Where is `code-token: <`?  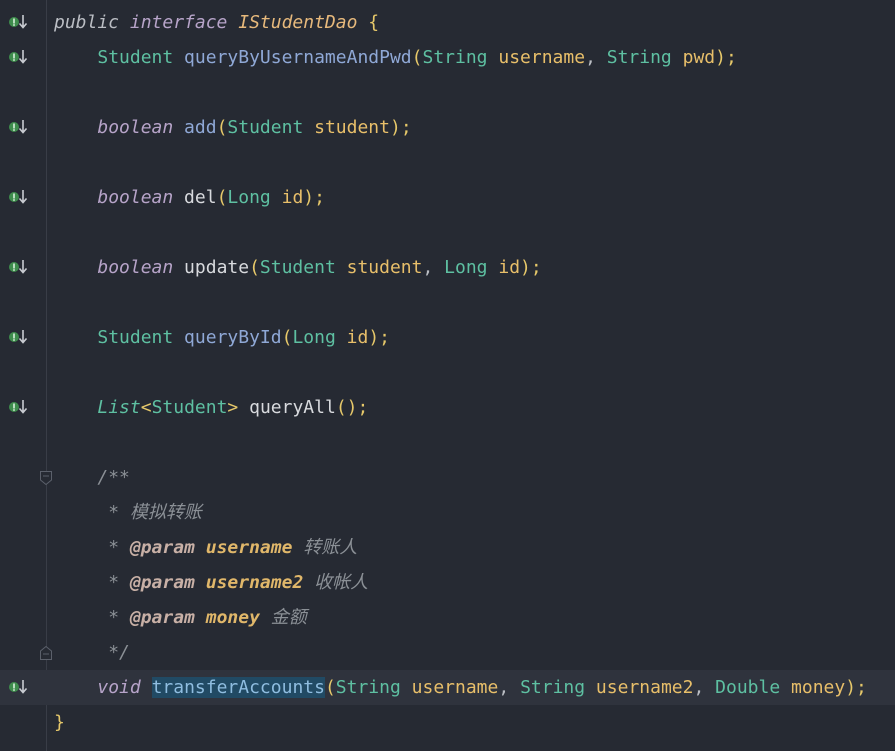
code-token: < is located at coordinates (146, 407).